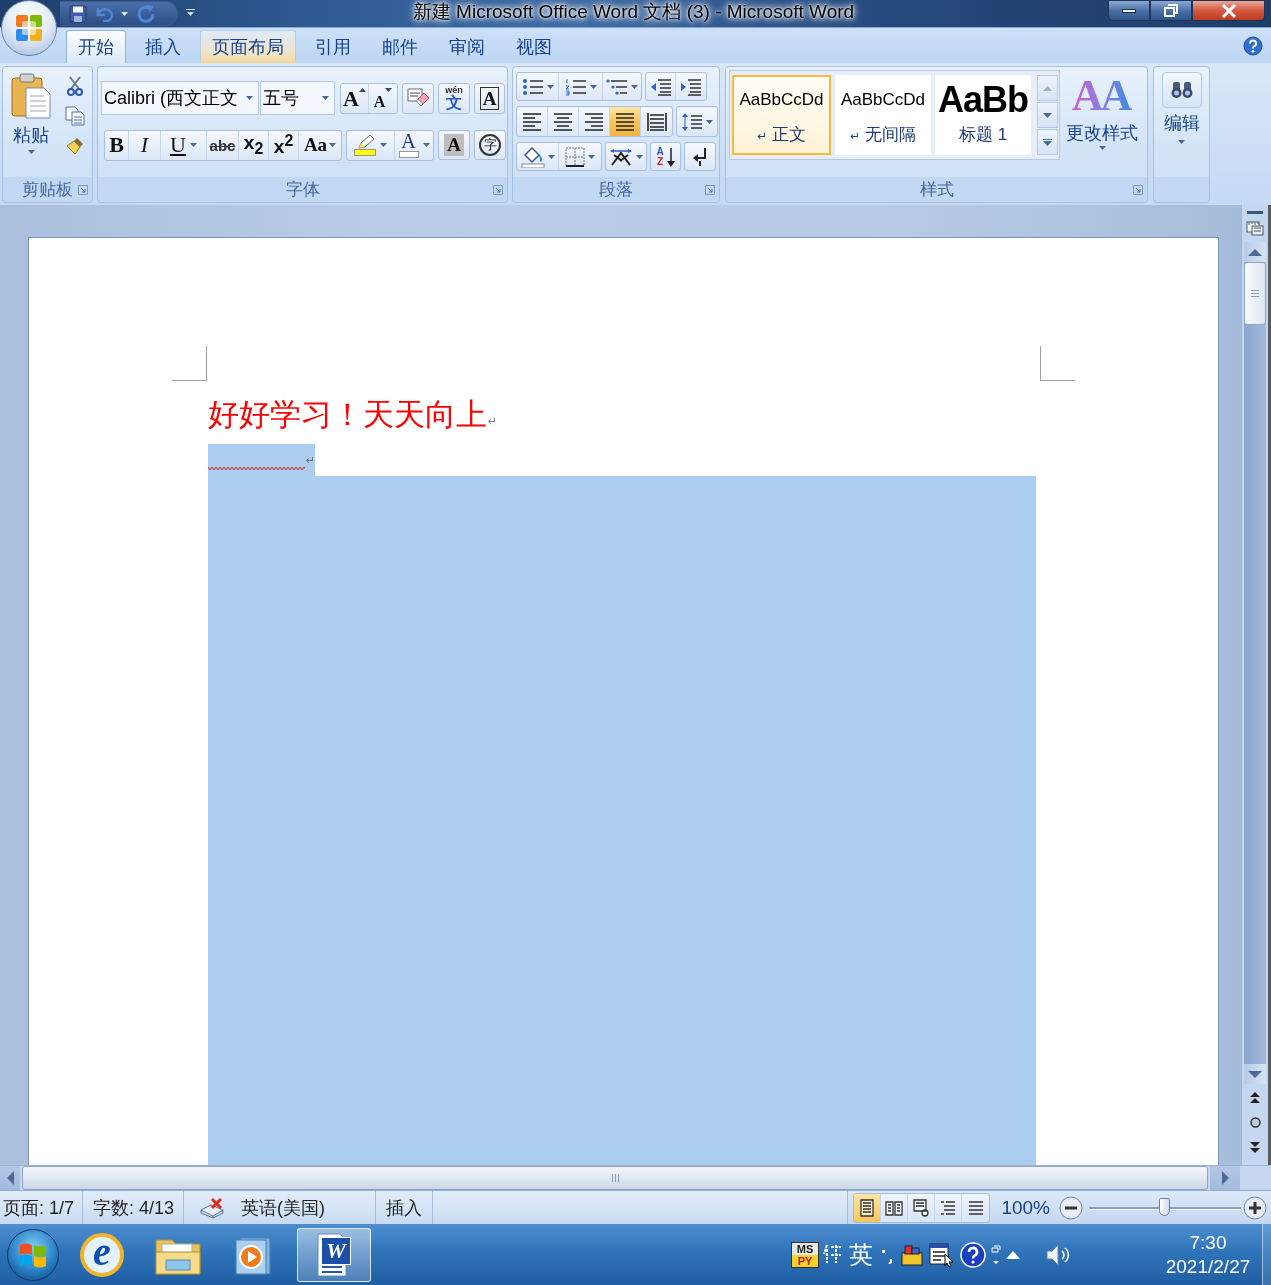 The width and height of the screenshot is (1271, 1285). I want to click on sort-button: A Z, so click(665, 156).